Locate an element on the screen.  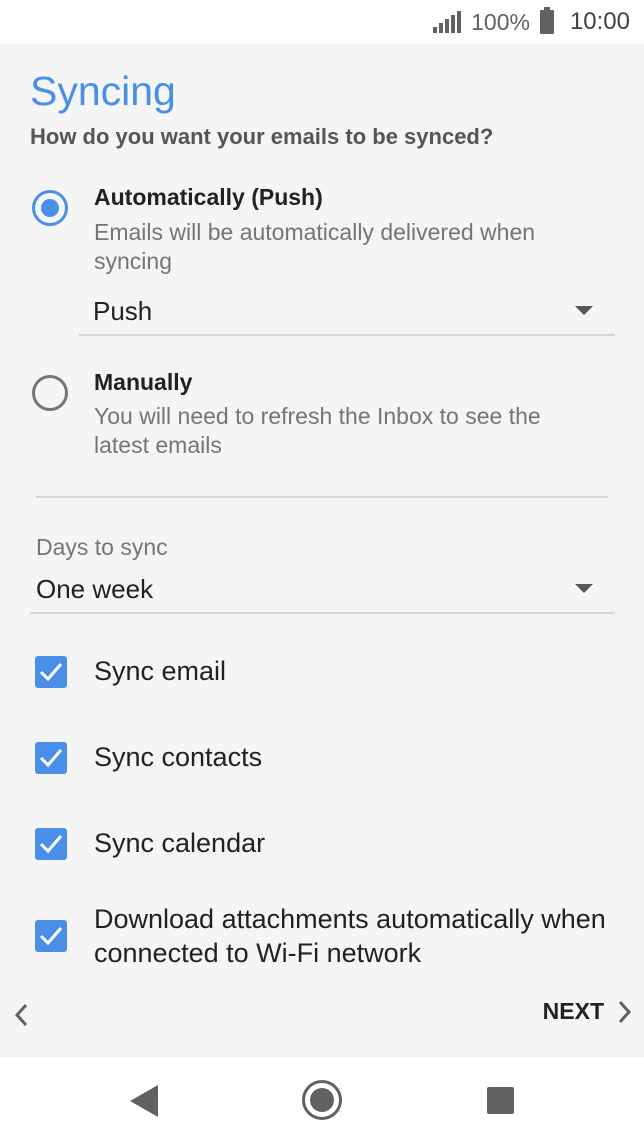
battery-icon is located at coordinates (546, 20).